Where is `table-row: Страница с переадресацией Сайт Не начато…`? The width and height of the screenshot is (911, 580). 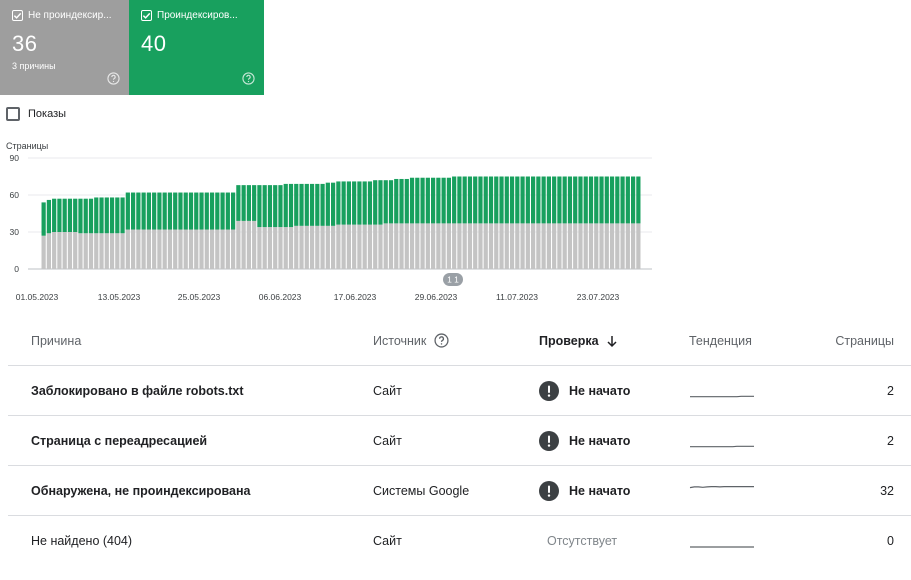
table-row: Страница с переадресацией Сайт Не начато… is located at coordinates (459, 441).